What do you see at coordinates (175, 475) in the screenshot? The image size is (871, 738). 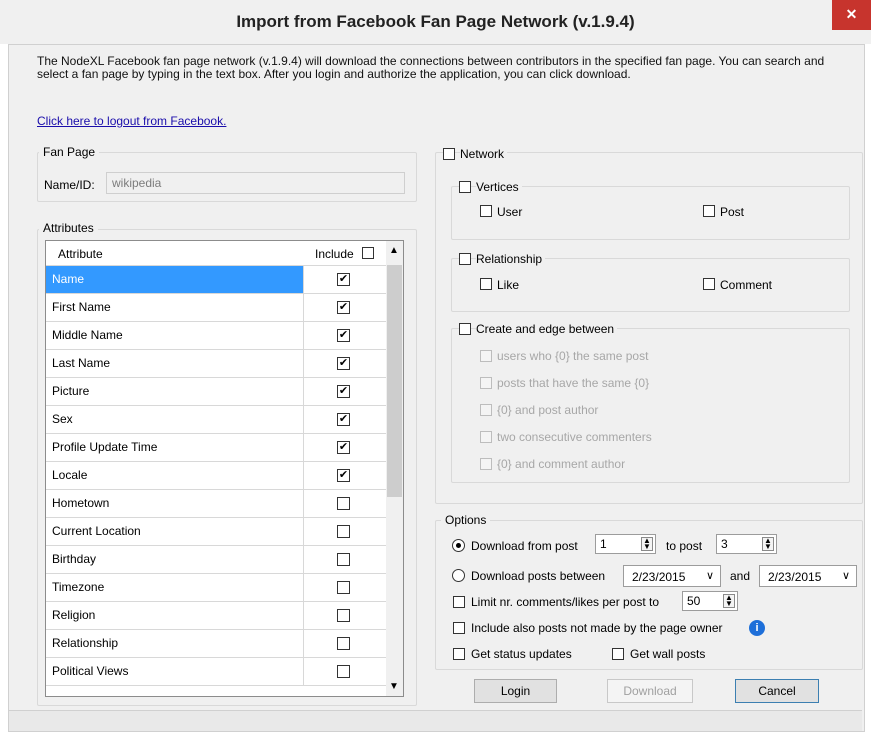 I see `attribute-name-cell: Locale` at bounding box center [175, 475].